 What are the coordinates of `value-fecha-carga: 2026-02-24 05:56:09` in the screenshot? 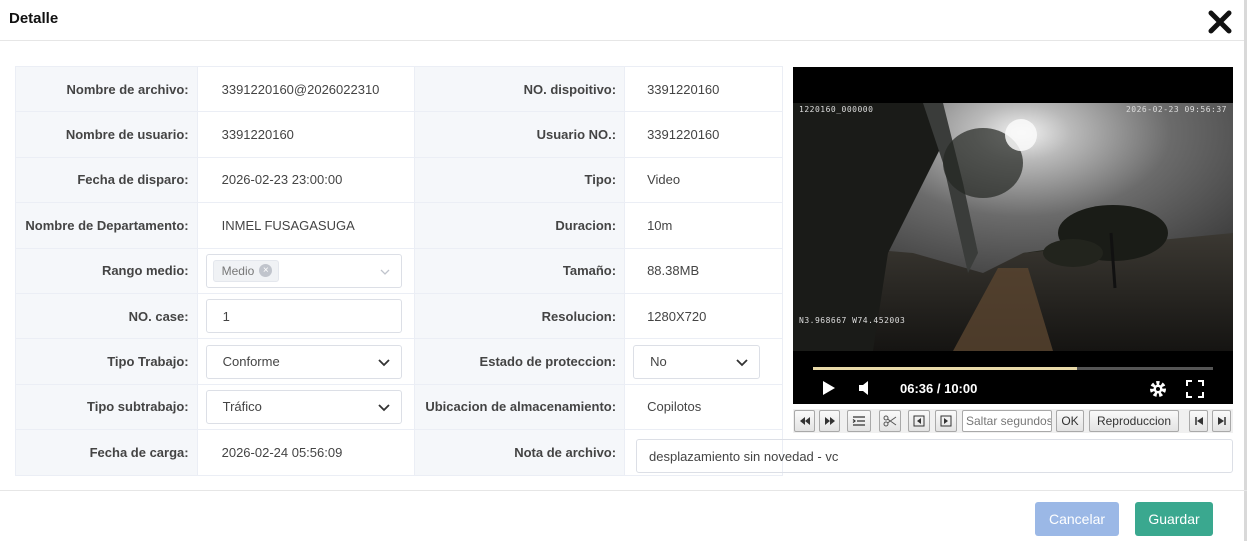 It's located at (305, 452).